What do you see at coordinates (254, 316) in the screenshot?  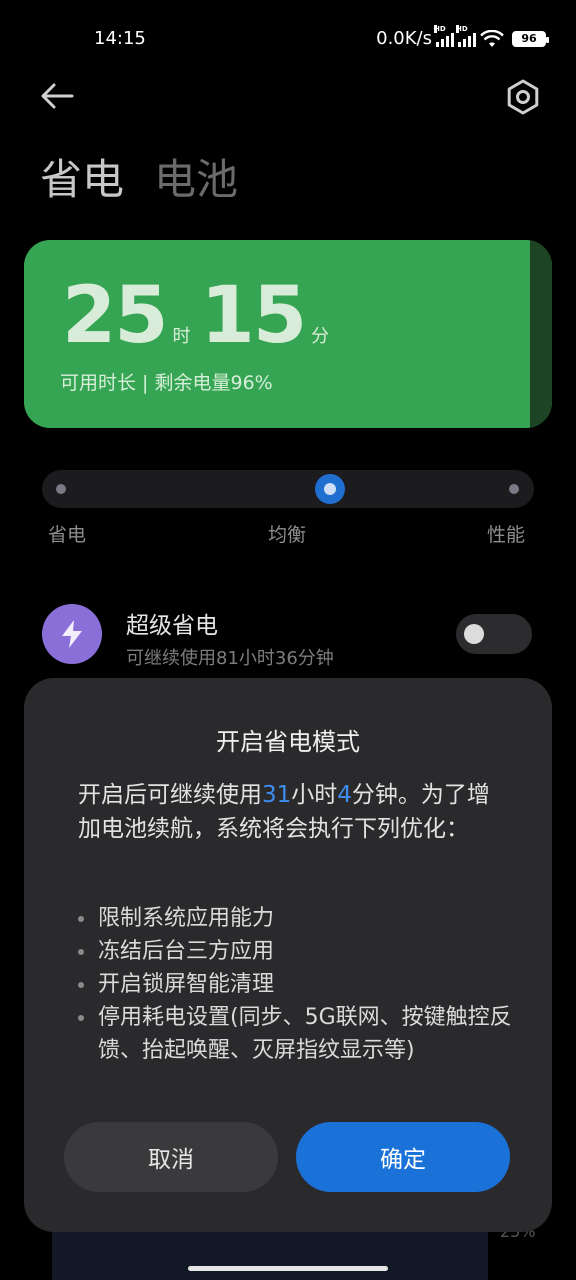 I see `remaining-minutes: 15` at bounding box center [254, 316].